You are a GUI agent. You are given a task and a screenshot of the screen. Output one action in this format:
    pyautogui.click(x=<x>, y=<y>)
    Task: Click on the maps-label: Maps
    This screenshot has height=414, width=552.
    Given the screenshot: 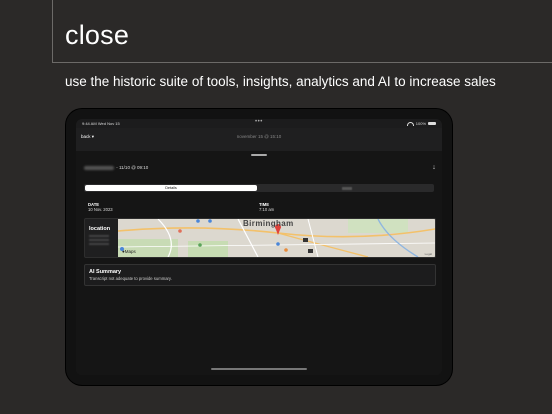 What is the action you would take?
    pyautogui.click(x=130, y=251)
    